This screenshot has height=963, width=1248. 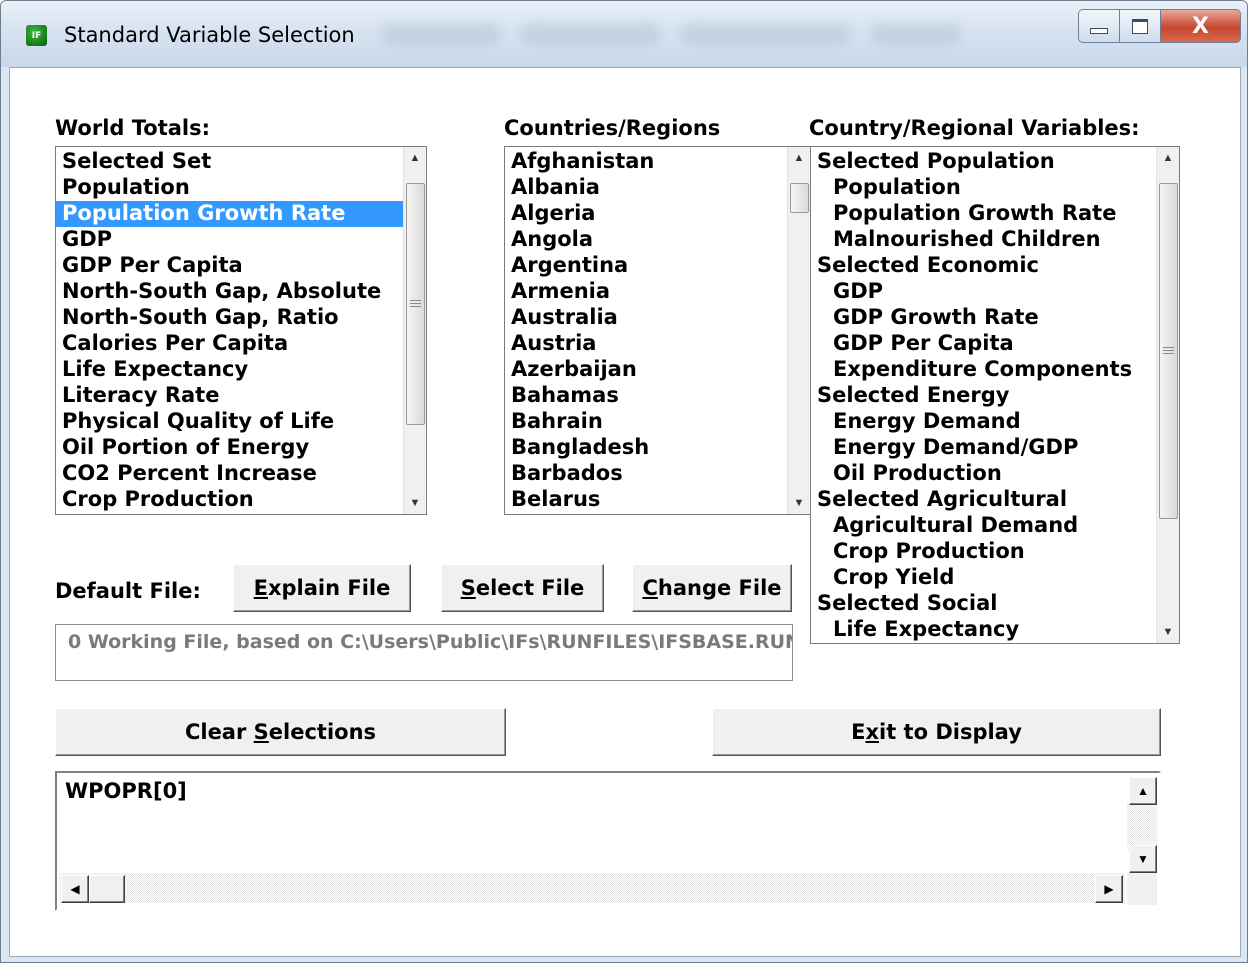 What do you see at coordinates (646, 292) in the screenshot?
I see `list-item: Armenia` at bounding box center [646, 292].